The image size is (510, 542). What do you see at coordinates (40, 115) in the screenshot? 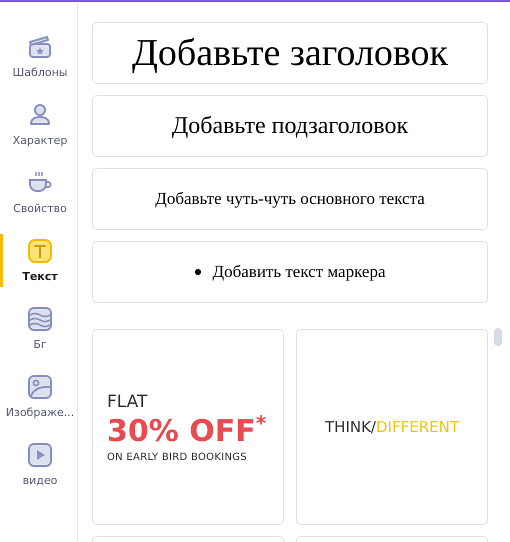
I see `person-icon` at bounding box center [40, 115].